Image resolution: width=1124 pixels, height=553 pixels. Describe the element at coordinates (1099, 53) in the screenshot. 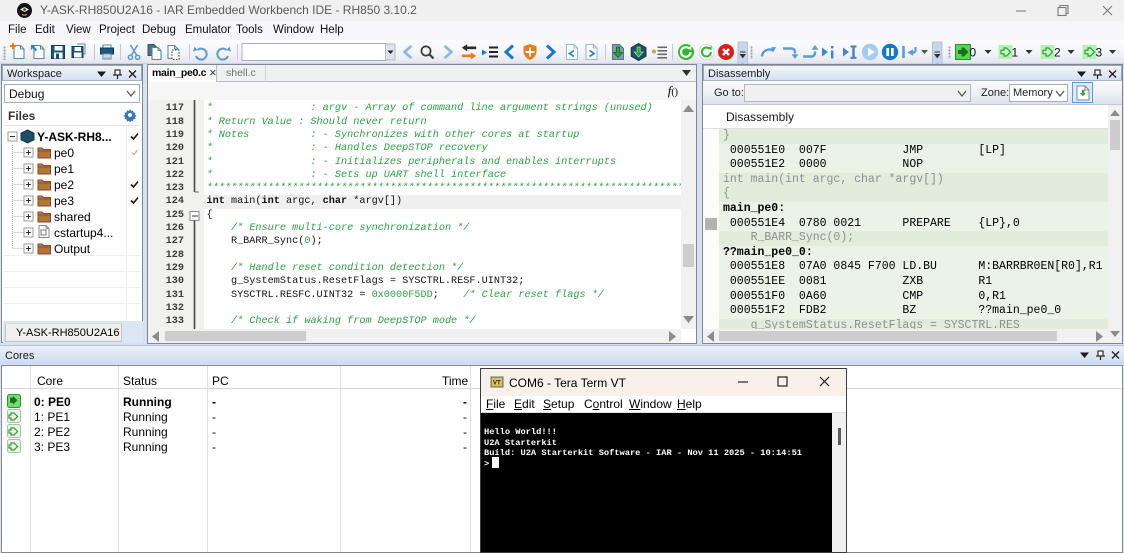

I see `svg-text: 3` at that location.